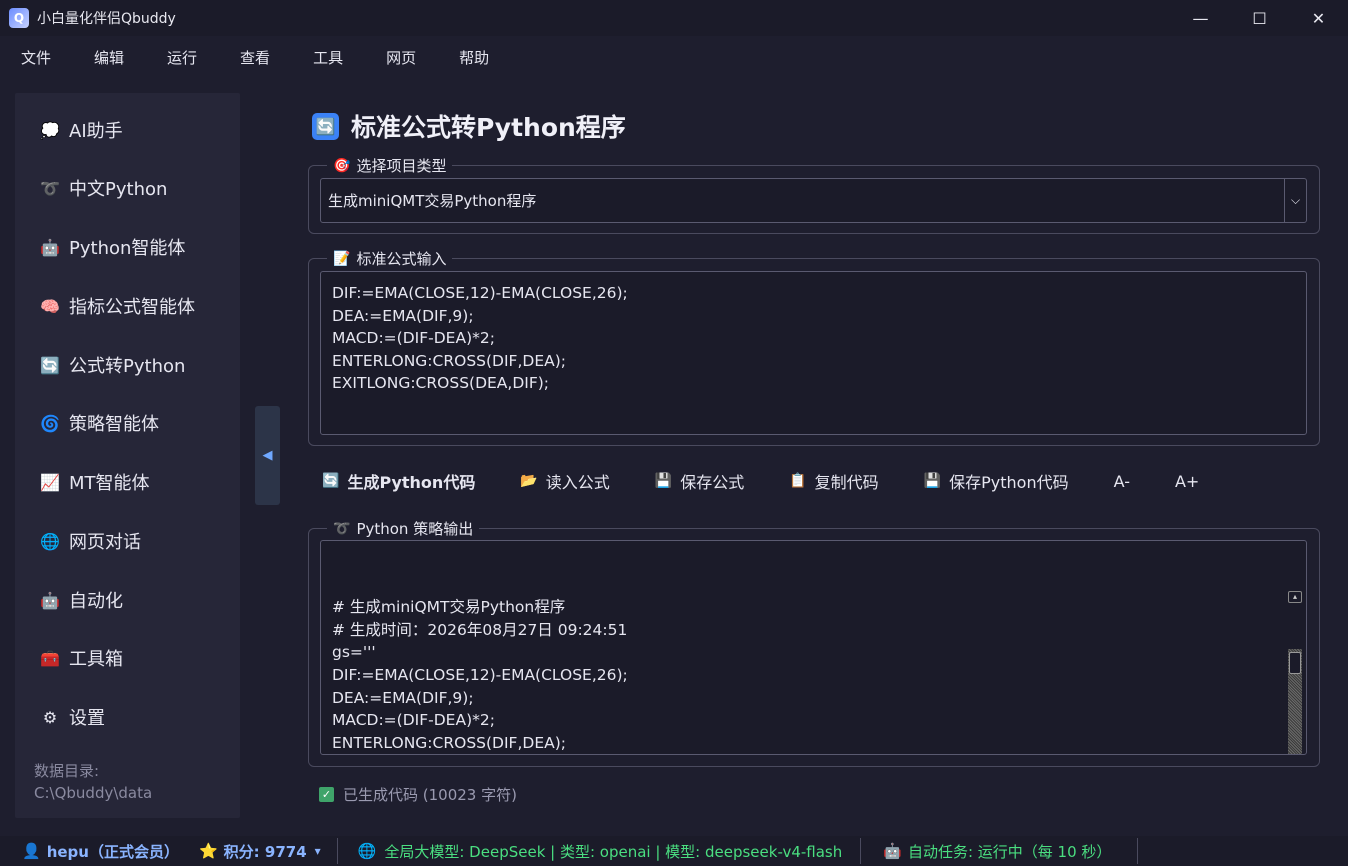  What do you see at coordinates (96, 659) in the screenshot?
I see `sidebar-item-label: 工具箱` at bounding box center [96, 659].